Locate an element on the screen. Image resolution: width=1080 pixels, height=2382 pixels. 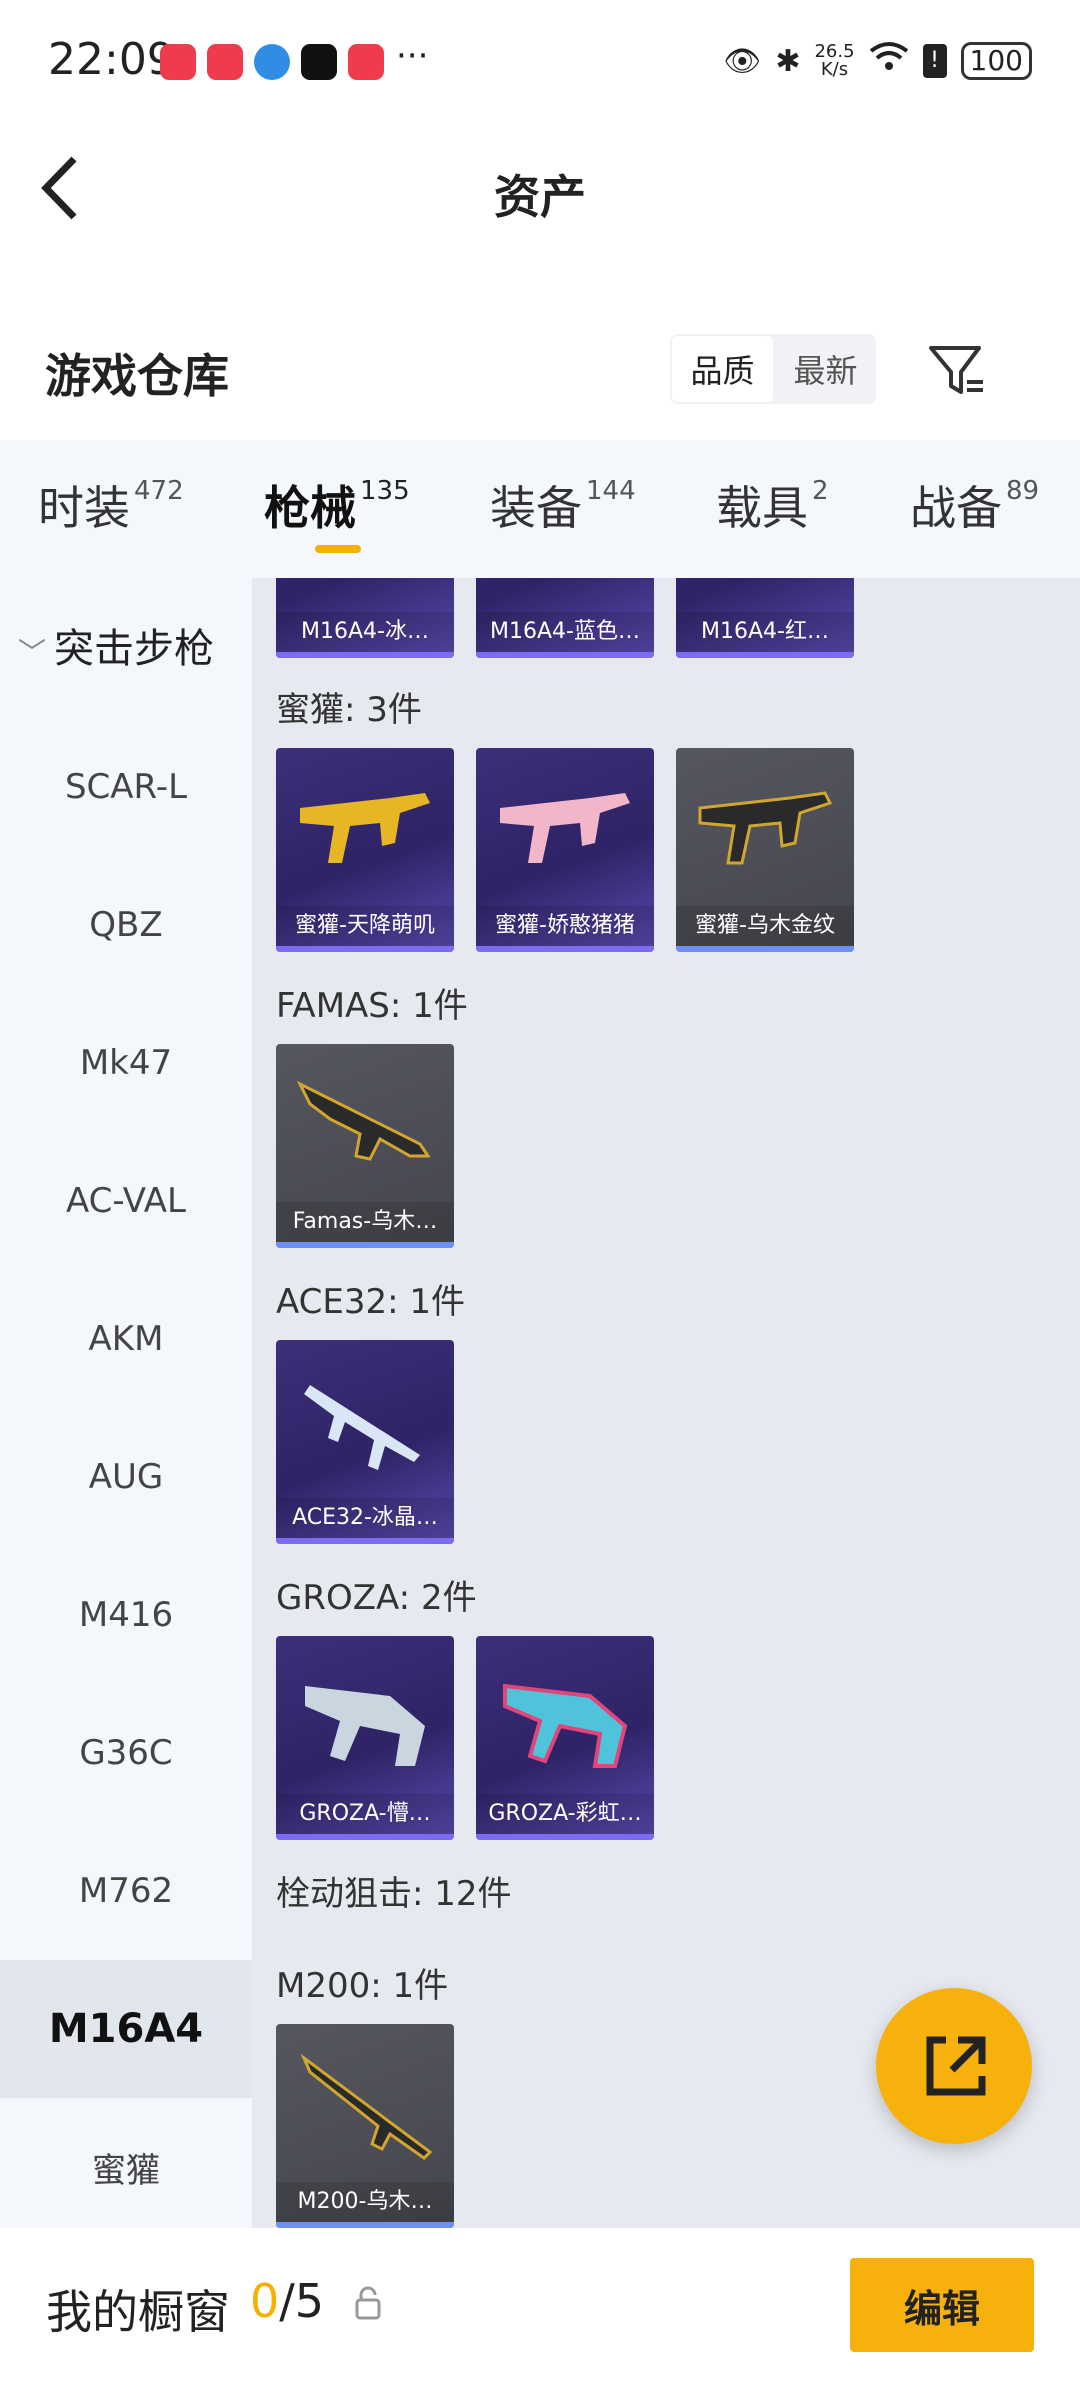
ace32-icon is located at coordinates (362, 1427).